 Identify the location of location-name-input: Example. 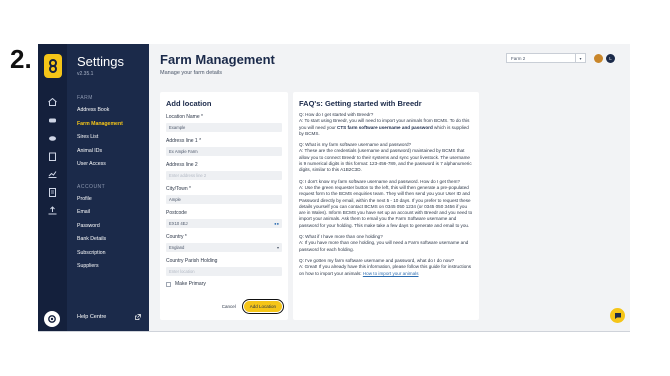
(224, 127).